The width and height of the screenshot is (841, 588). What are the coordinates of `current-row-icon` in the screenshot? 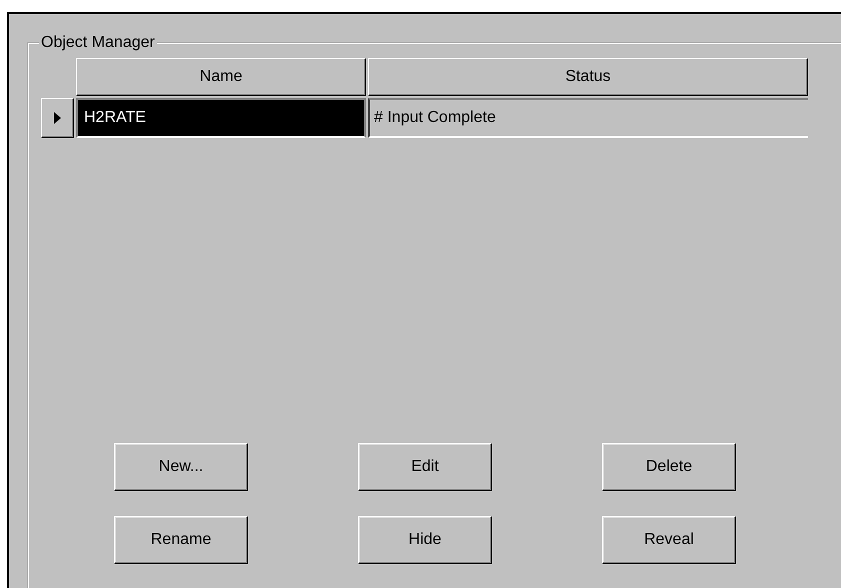 It's located at (57, 118).